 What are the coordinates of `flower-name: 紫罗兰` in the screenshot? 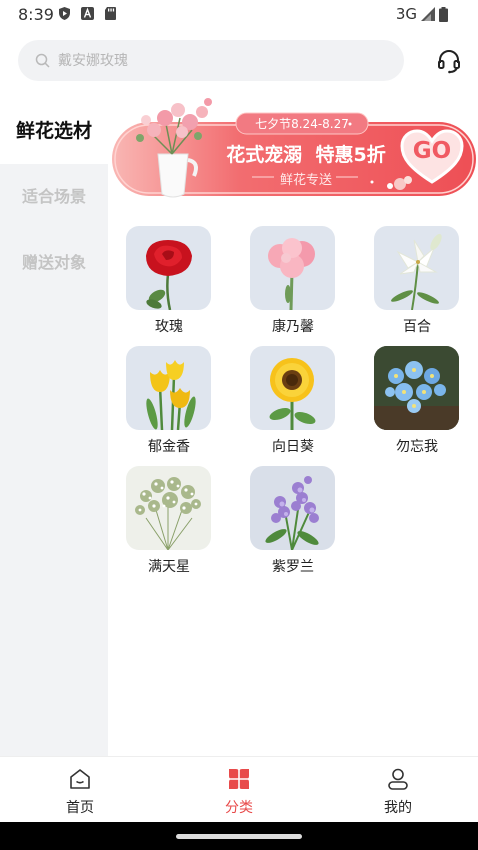 It's located at (293, 567).